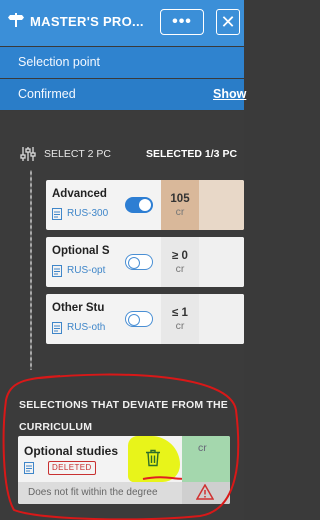 This screenshot has height=520, width=320. Describe the element at coordinates (77, 154) in the screenshot. I see `select-label: SELECT 2 PC` at that location.